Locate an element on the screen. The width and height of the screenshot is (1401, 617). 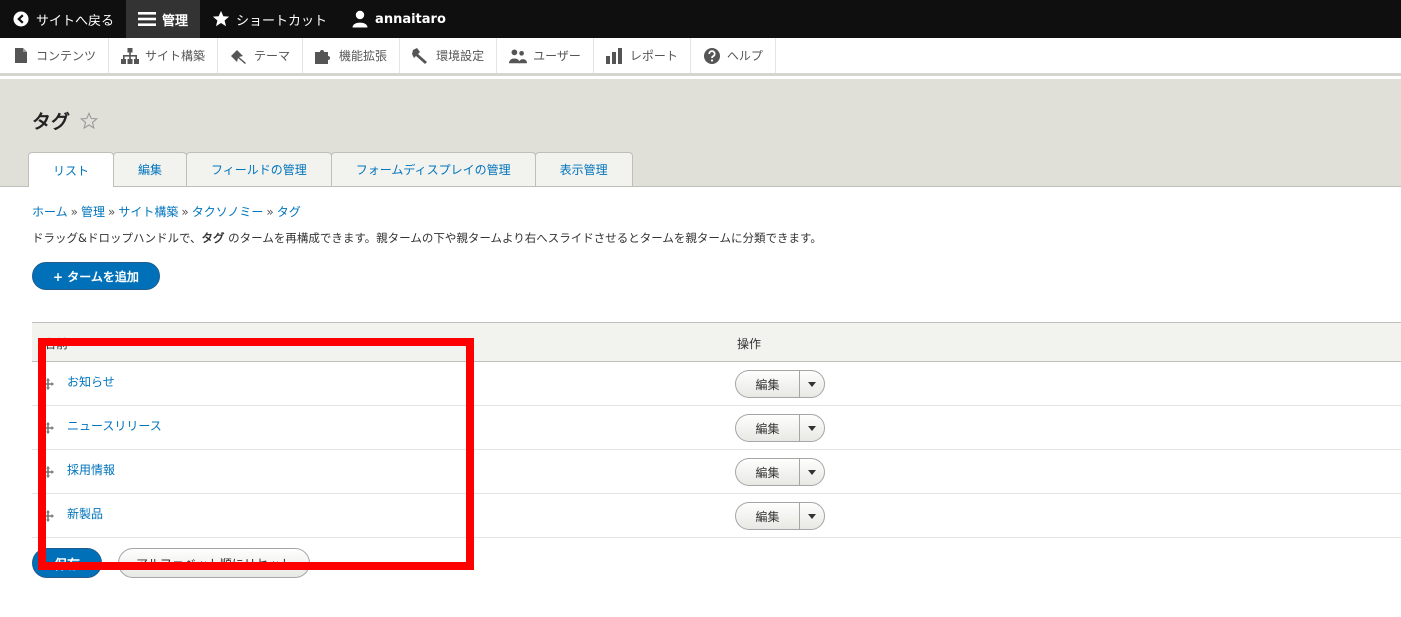
tray-item-structure: サイト構築 is located at coordinates (164, 55).